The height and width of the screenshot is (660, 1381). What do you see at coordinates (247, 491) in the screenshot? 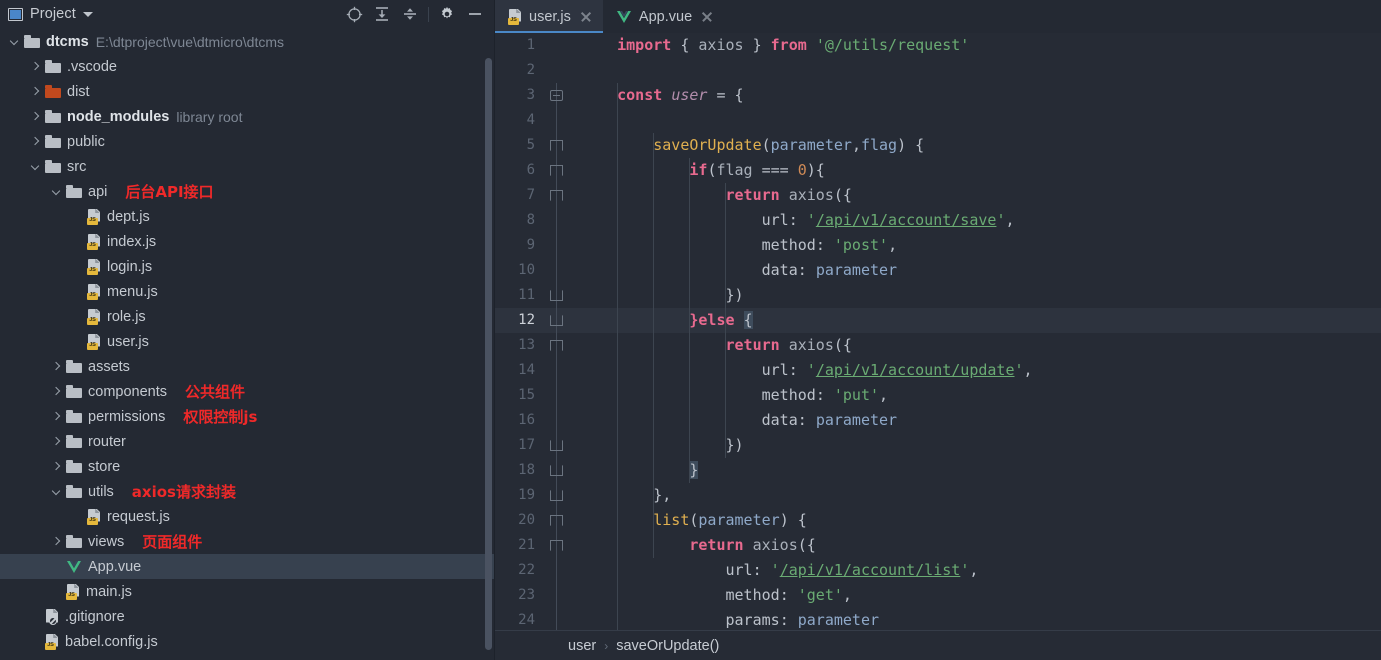
I see `tree-item-utils: utils axios请求封装` at bounding box center [247, 491].